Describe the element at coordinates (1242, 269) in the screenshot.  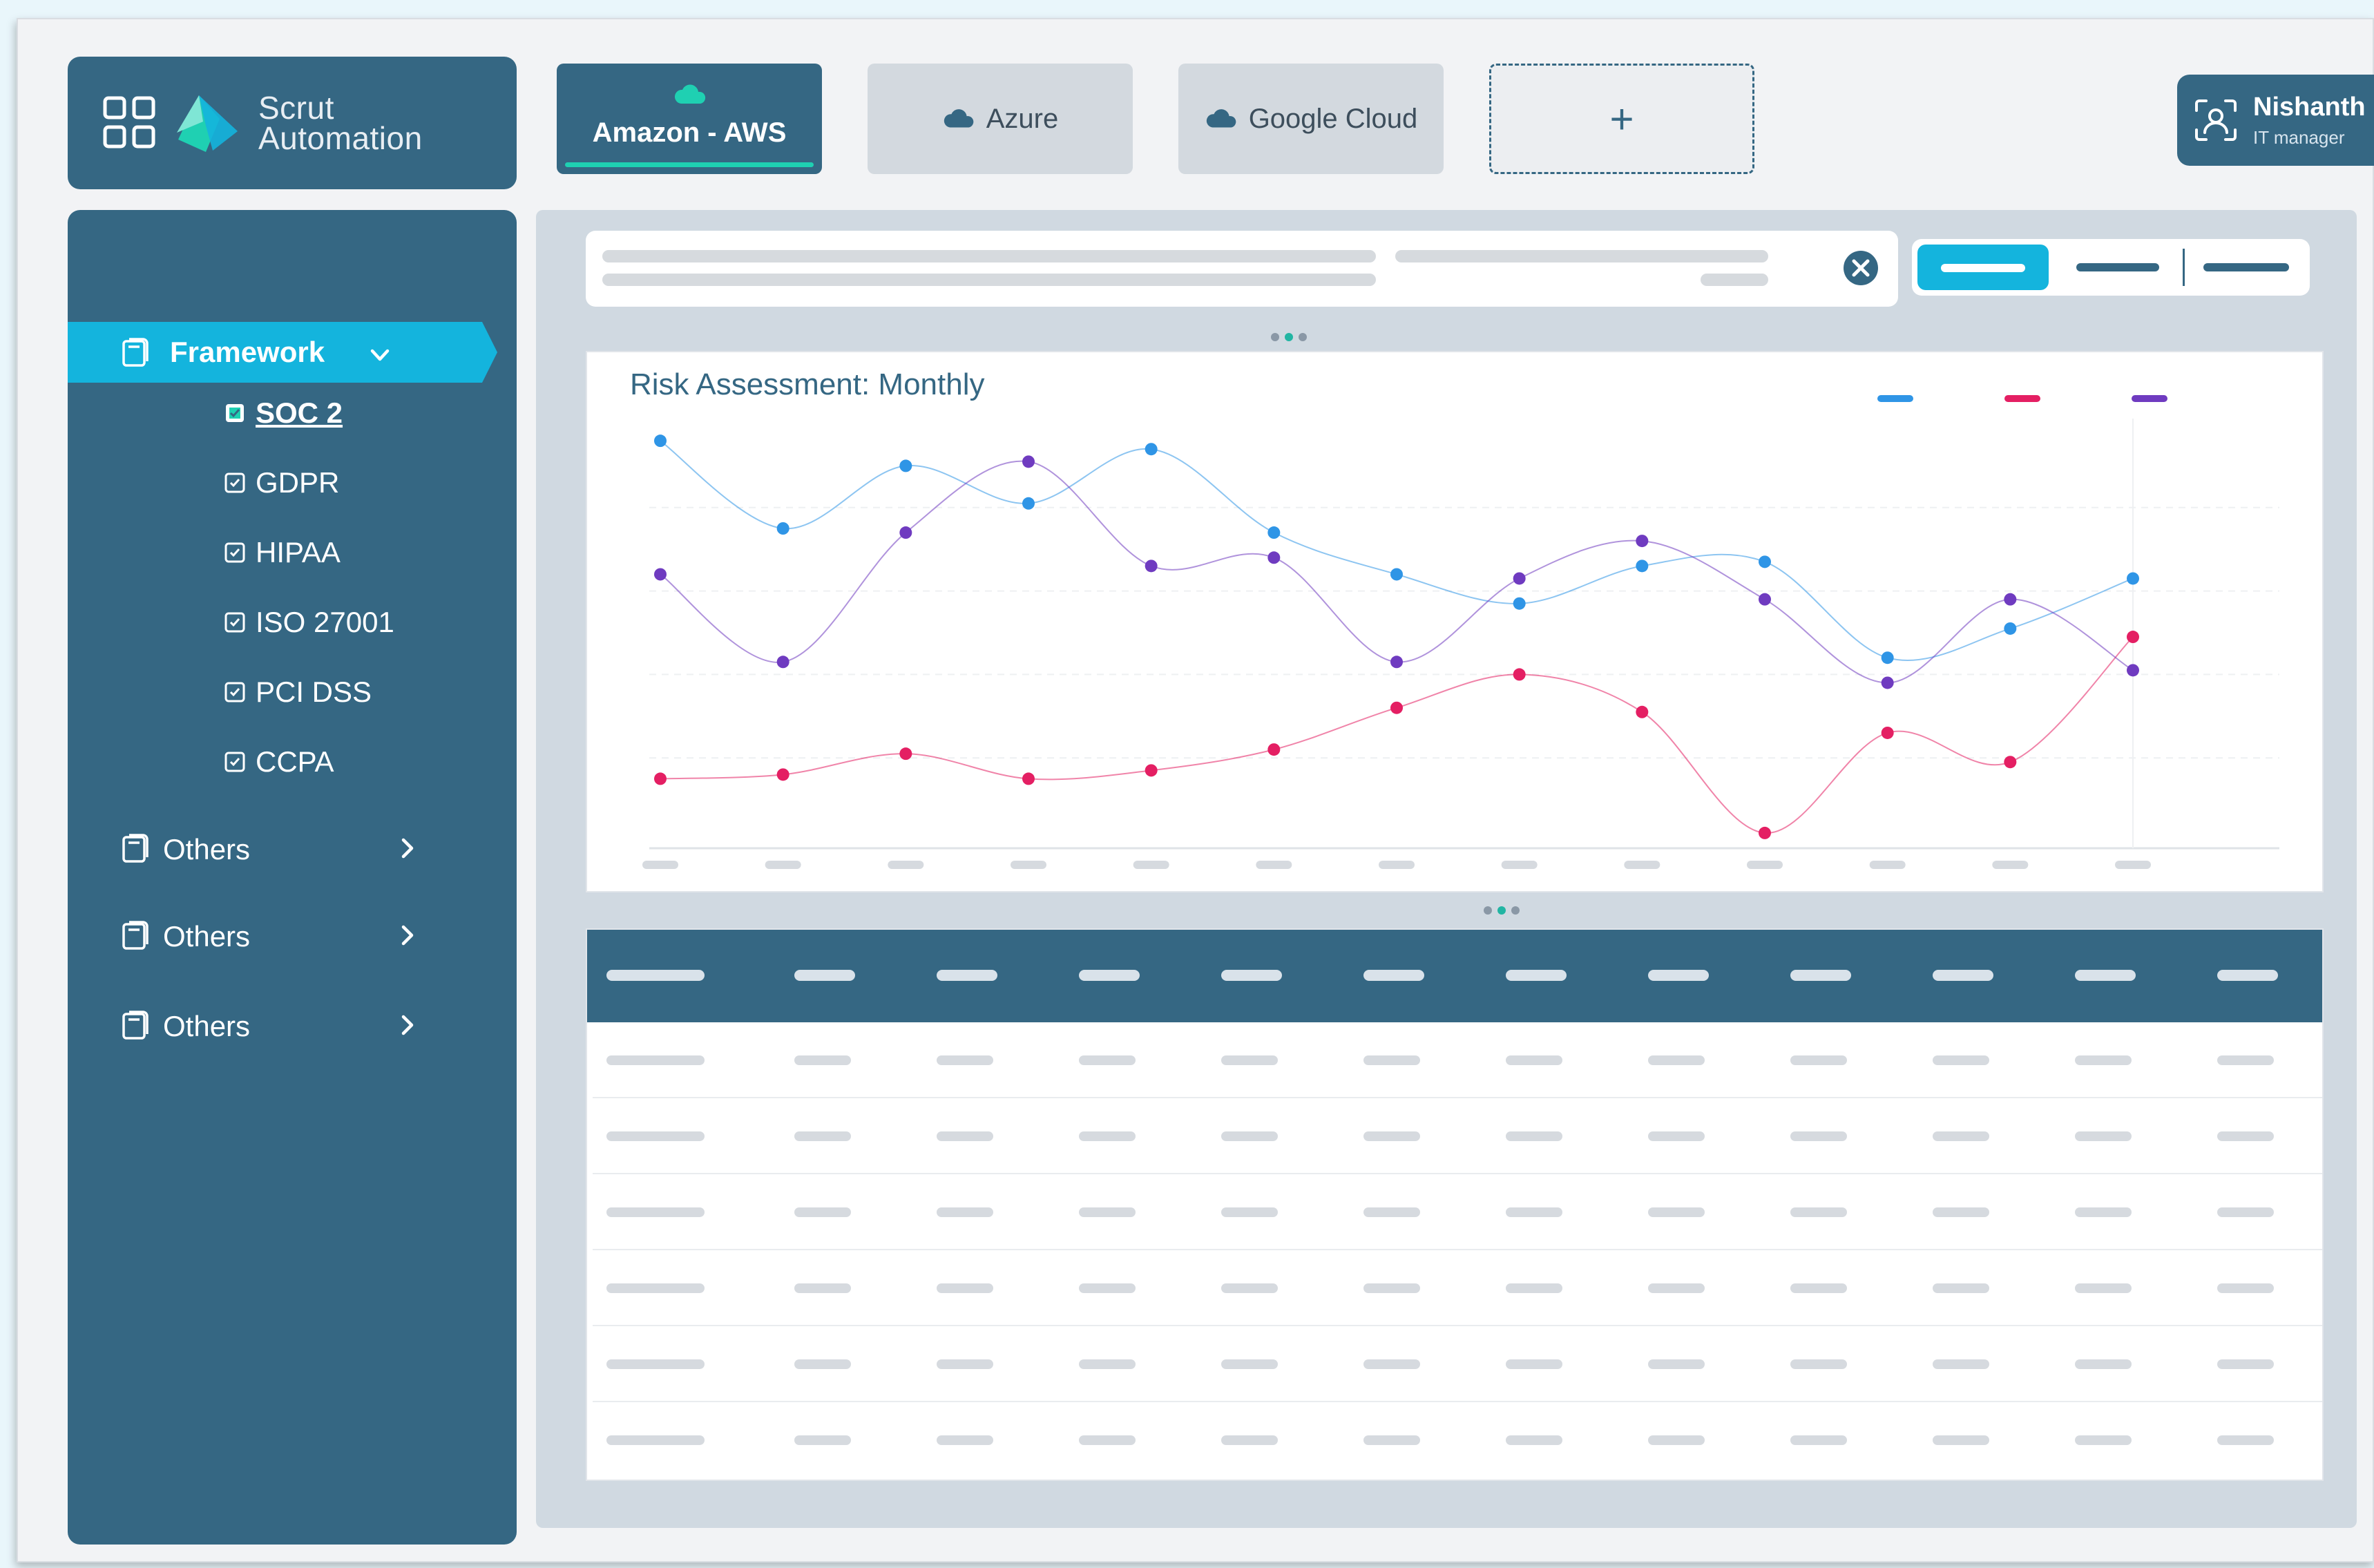
I see `search-filter-bar` at that location.